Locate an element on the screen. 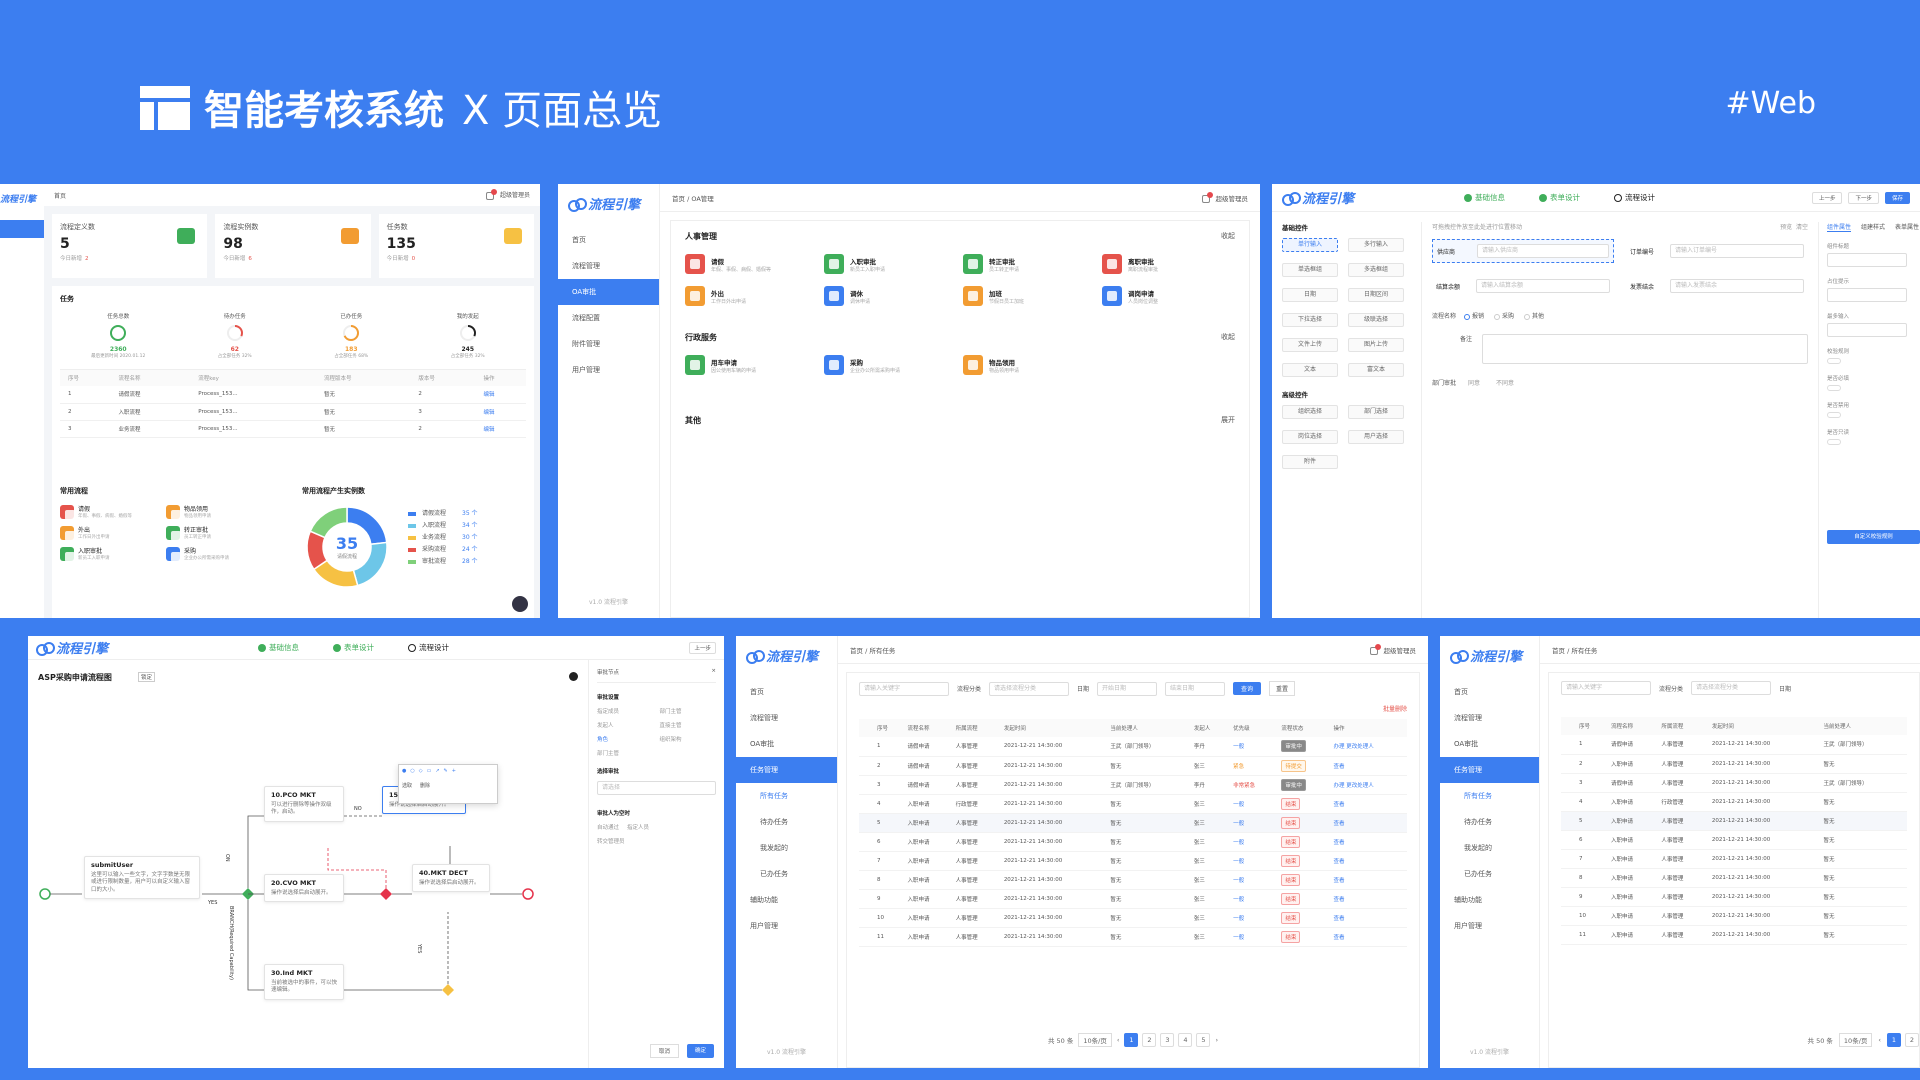 The width and height of the screenshot is (1920, 1080). panel-option: 组织架构 is located at coordinates (688, 739).